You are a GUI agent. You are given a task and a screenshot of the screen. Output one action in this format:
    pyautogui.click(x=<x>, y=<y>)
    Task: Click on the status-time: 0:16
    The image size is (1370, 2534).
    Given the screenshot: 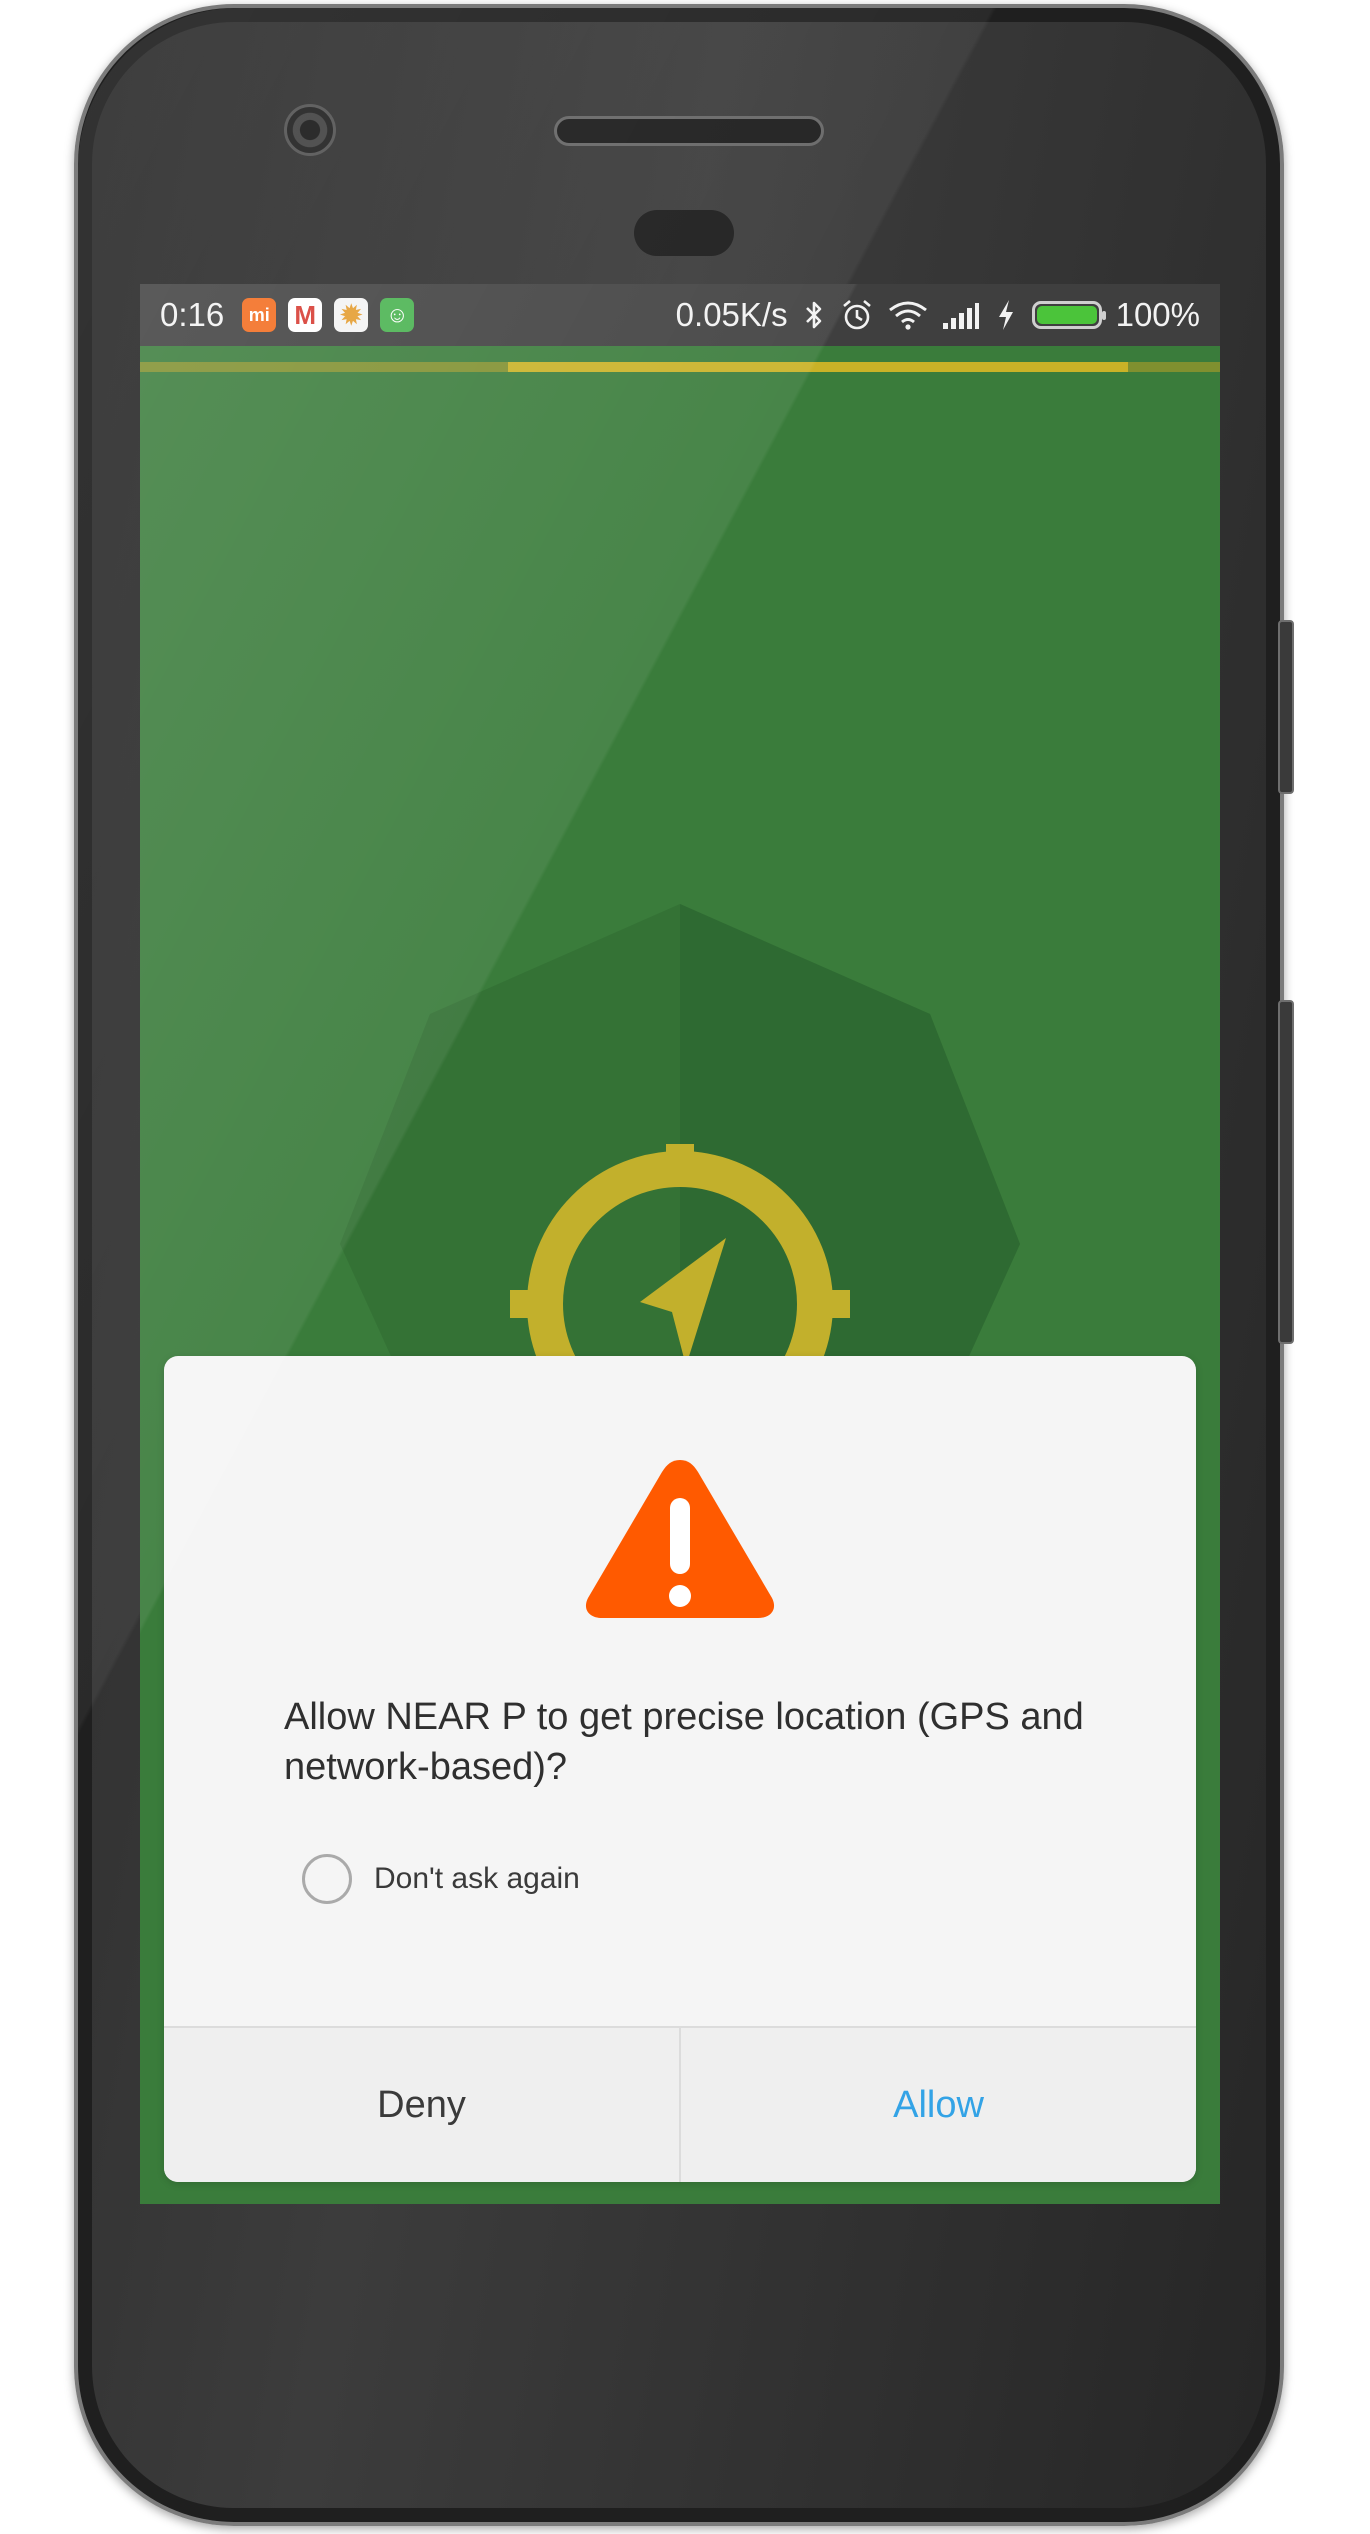 What is the action you would take?
    pyautogui.click(x=192, y=314)
    